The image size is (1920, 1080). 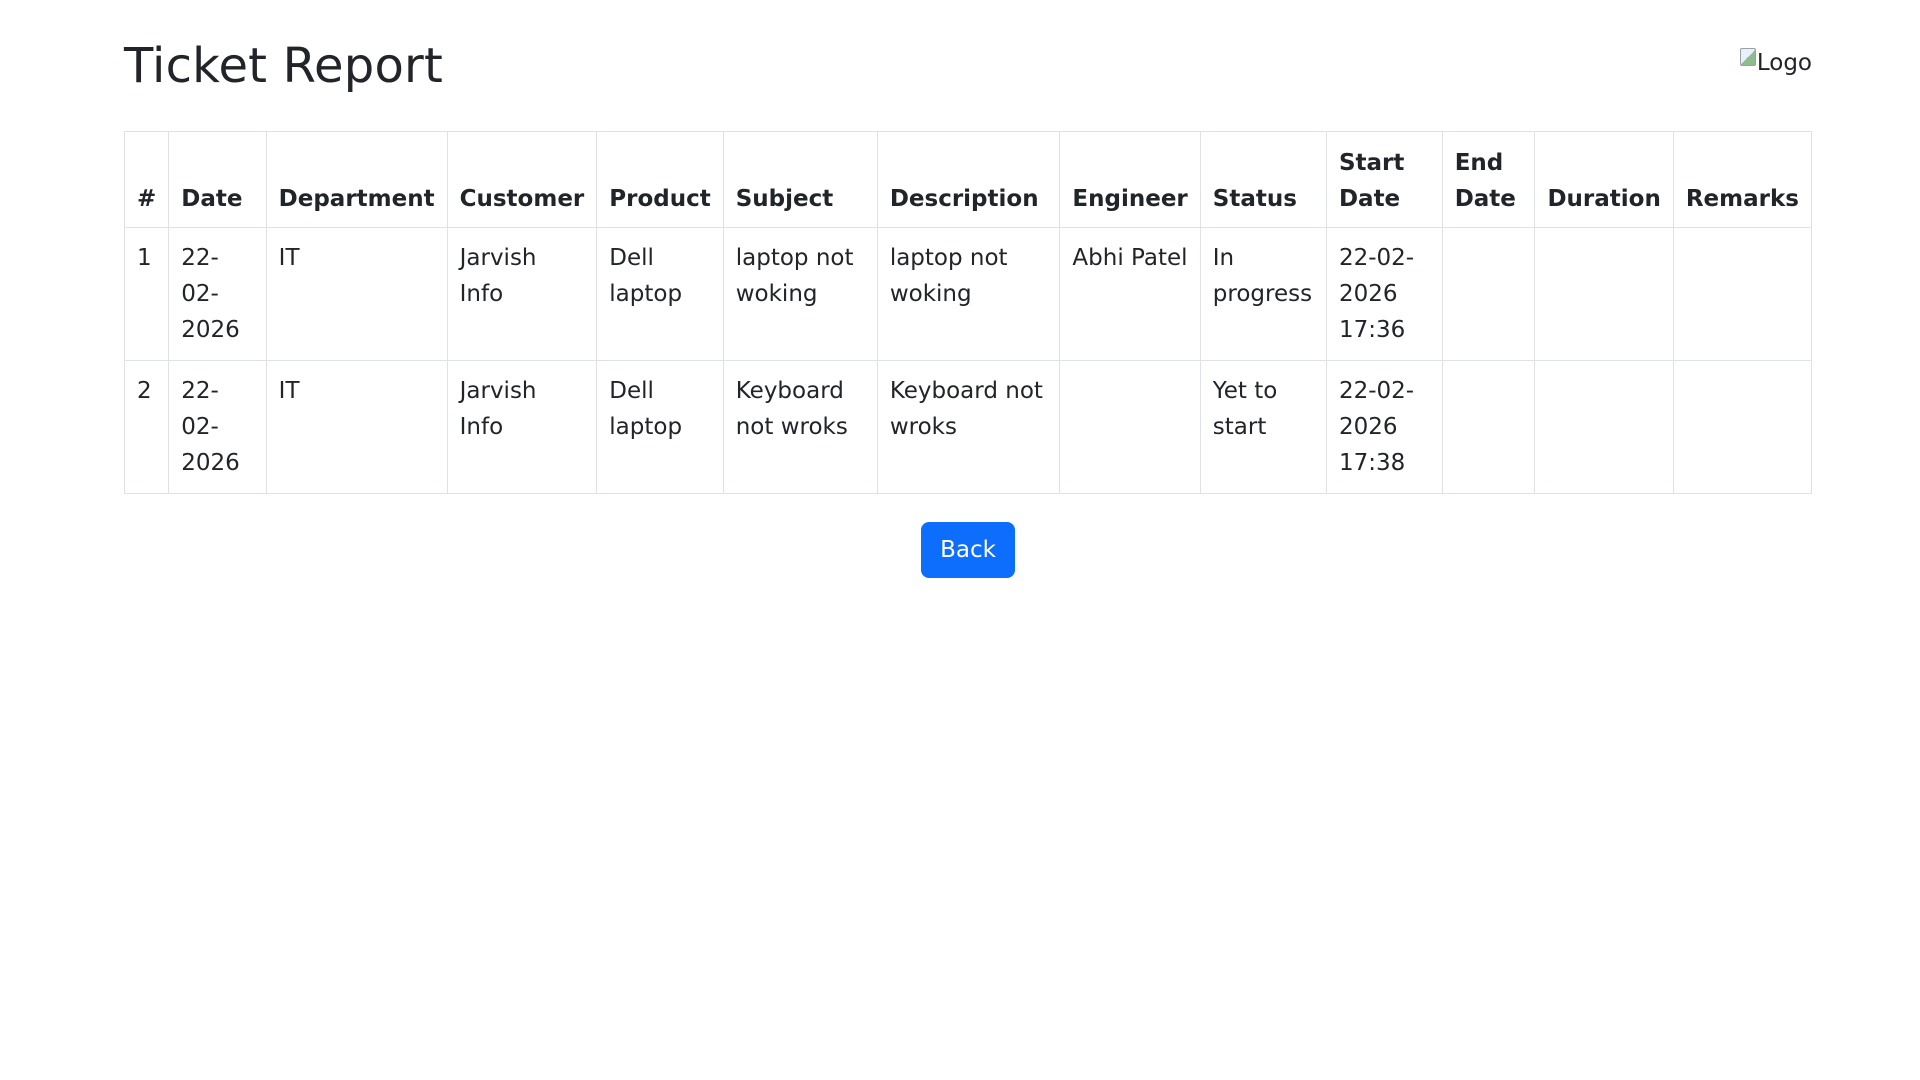 What do you see at coordinates (1742, 179) in the screenshot?
I see `col-header-remarks: Remarks` at bounding box center [1742, 179].